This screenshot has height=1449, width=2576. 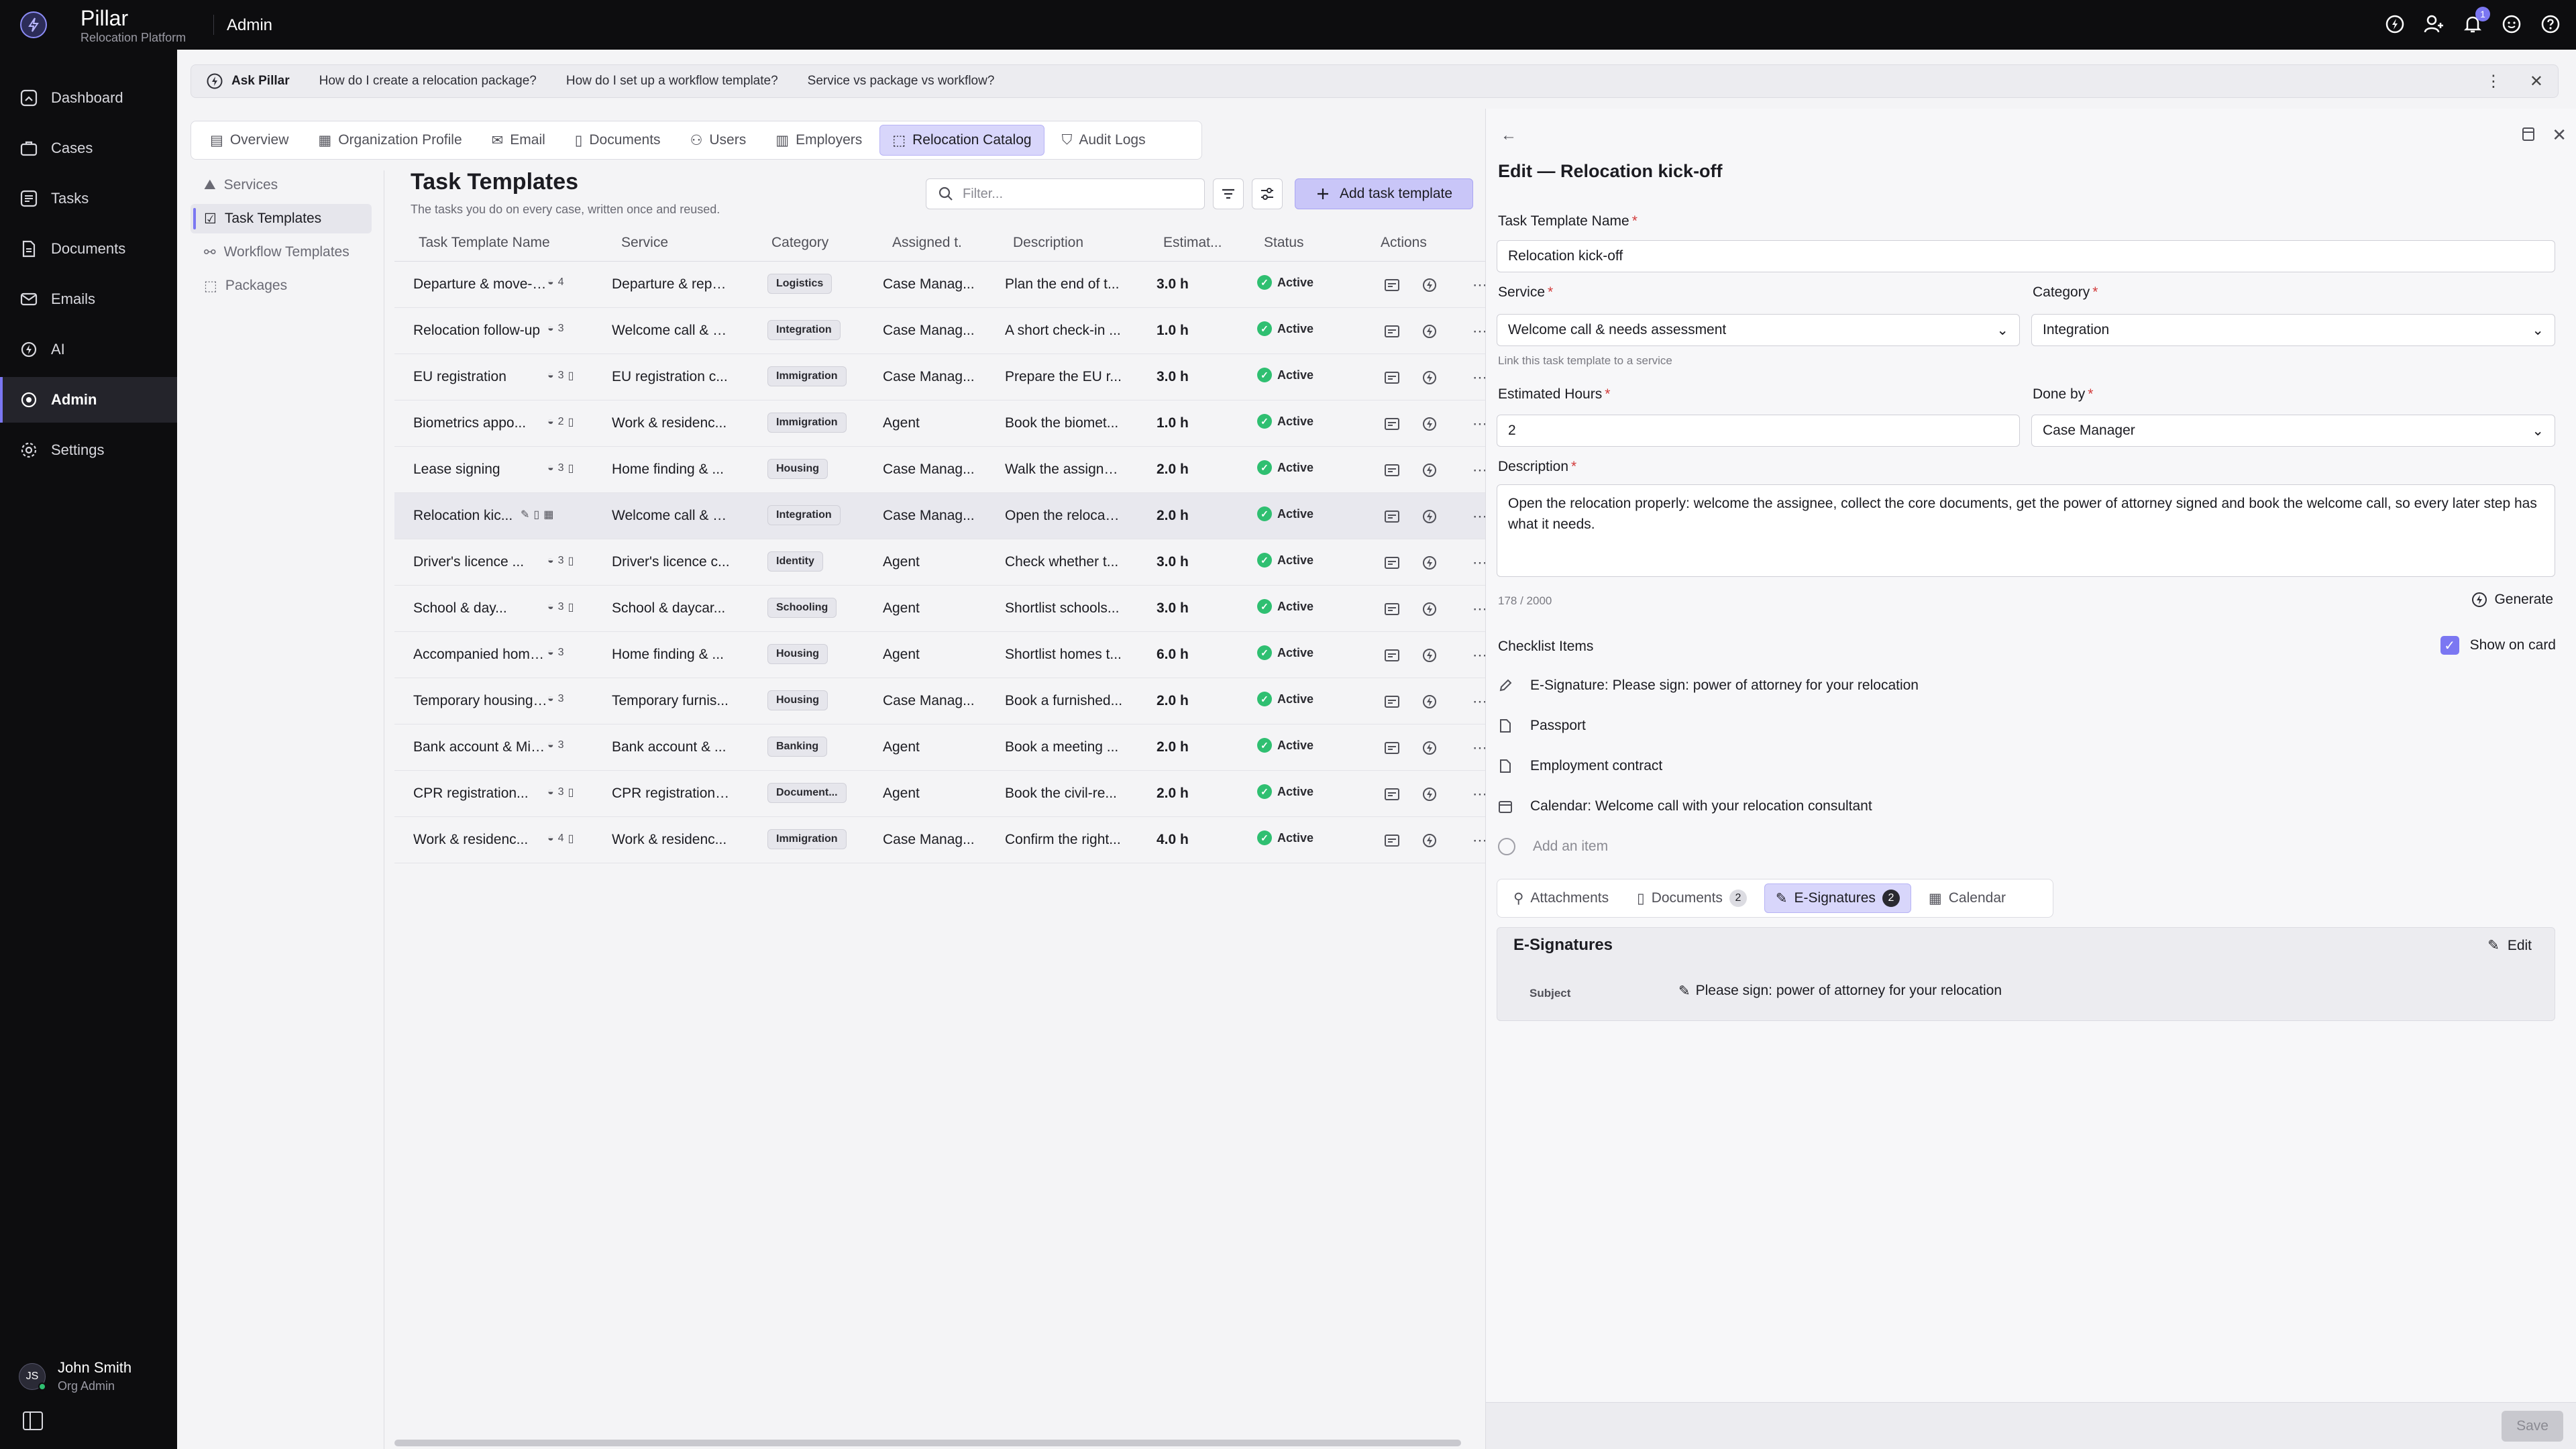 What do you see at coordinates (281, 218) in the screenshot?
I see `subnav-task-templates: ☑ Task Templates` at bounding box center [281, 218].